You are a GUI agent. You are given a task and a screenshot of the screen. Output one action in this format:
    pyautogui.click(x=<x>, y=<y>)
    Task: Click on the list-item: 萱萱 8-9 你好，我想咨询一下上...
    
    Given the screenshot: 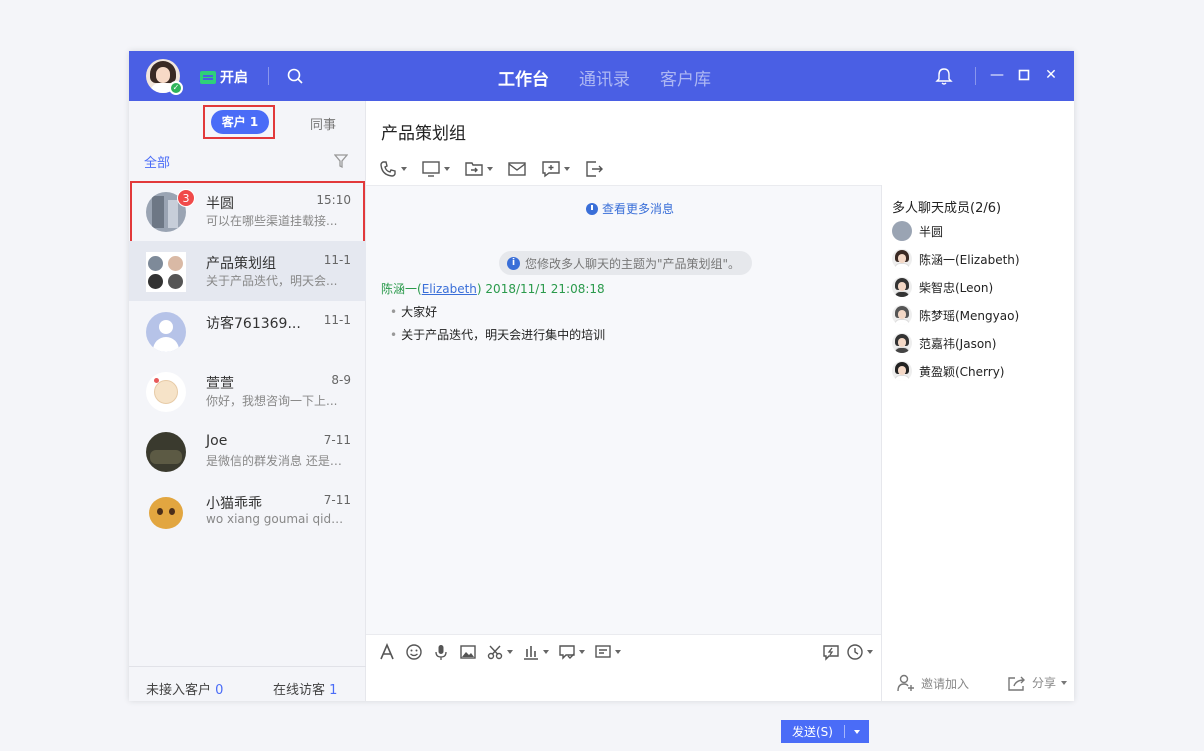 What is the action you would take?
    pyautogui.click(x=247, y=391)
    